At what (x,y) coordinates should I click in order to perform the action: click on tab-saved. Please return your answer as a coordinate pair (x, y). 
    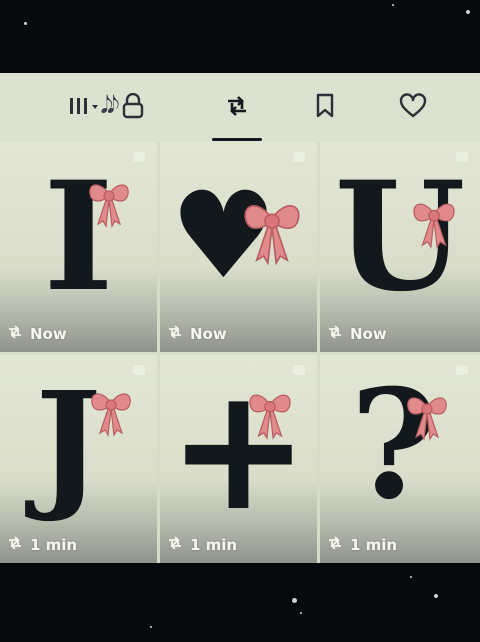
    Looking at the image, I should click on (325, 107).